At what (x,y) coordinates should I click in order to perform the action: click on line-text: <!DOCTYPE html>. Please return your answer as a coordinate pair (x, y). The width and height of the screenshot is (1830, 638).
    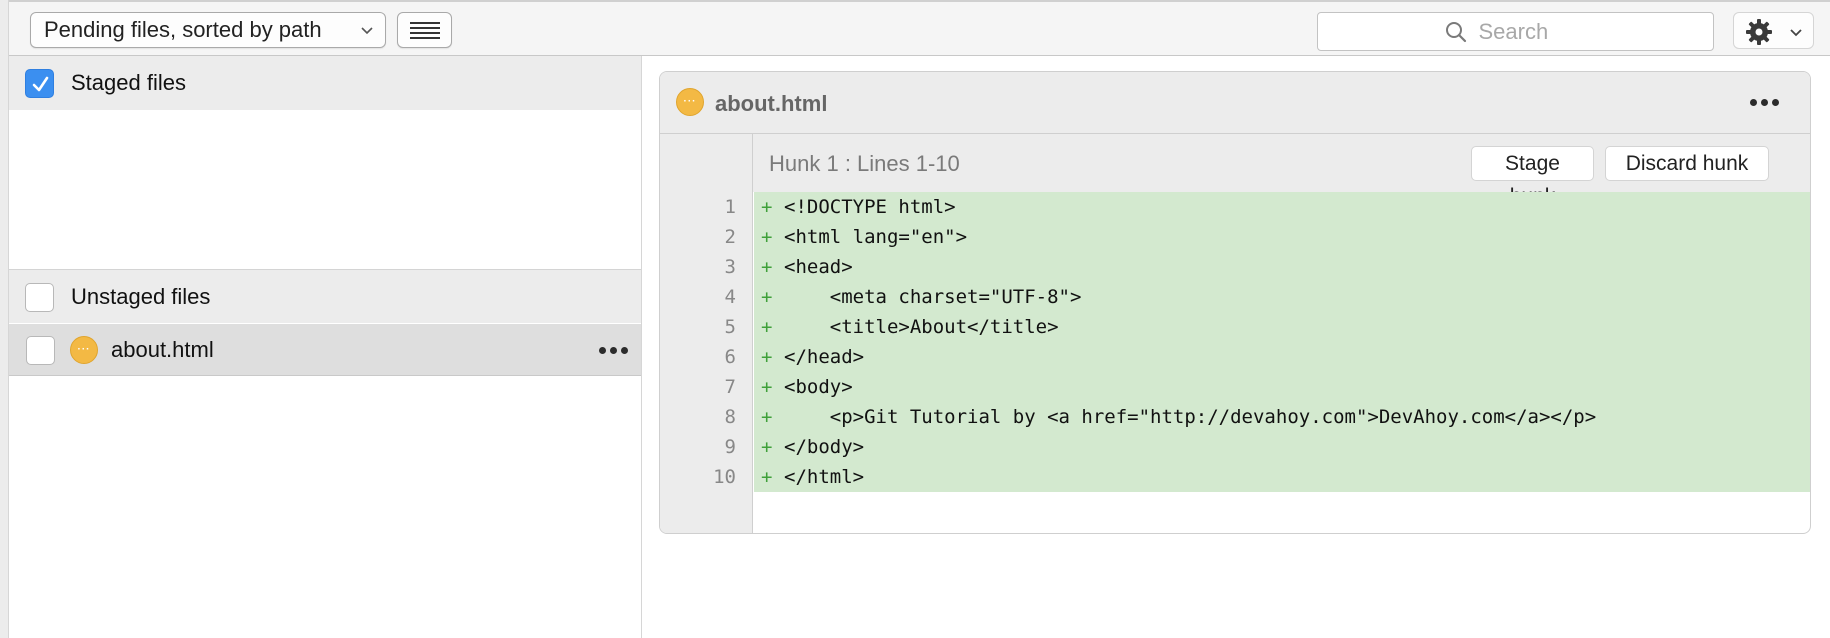
    Looking at the image, I should click on (870, 207).